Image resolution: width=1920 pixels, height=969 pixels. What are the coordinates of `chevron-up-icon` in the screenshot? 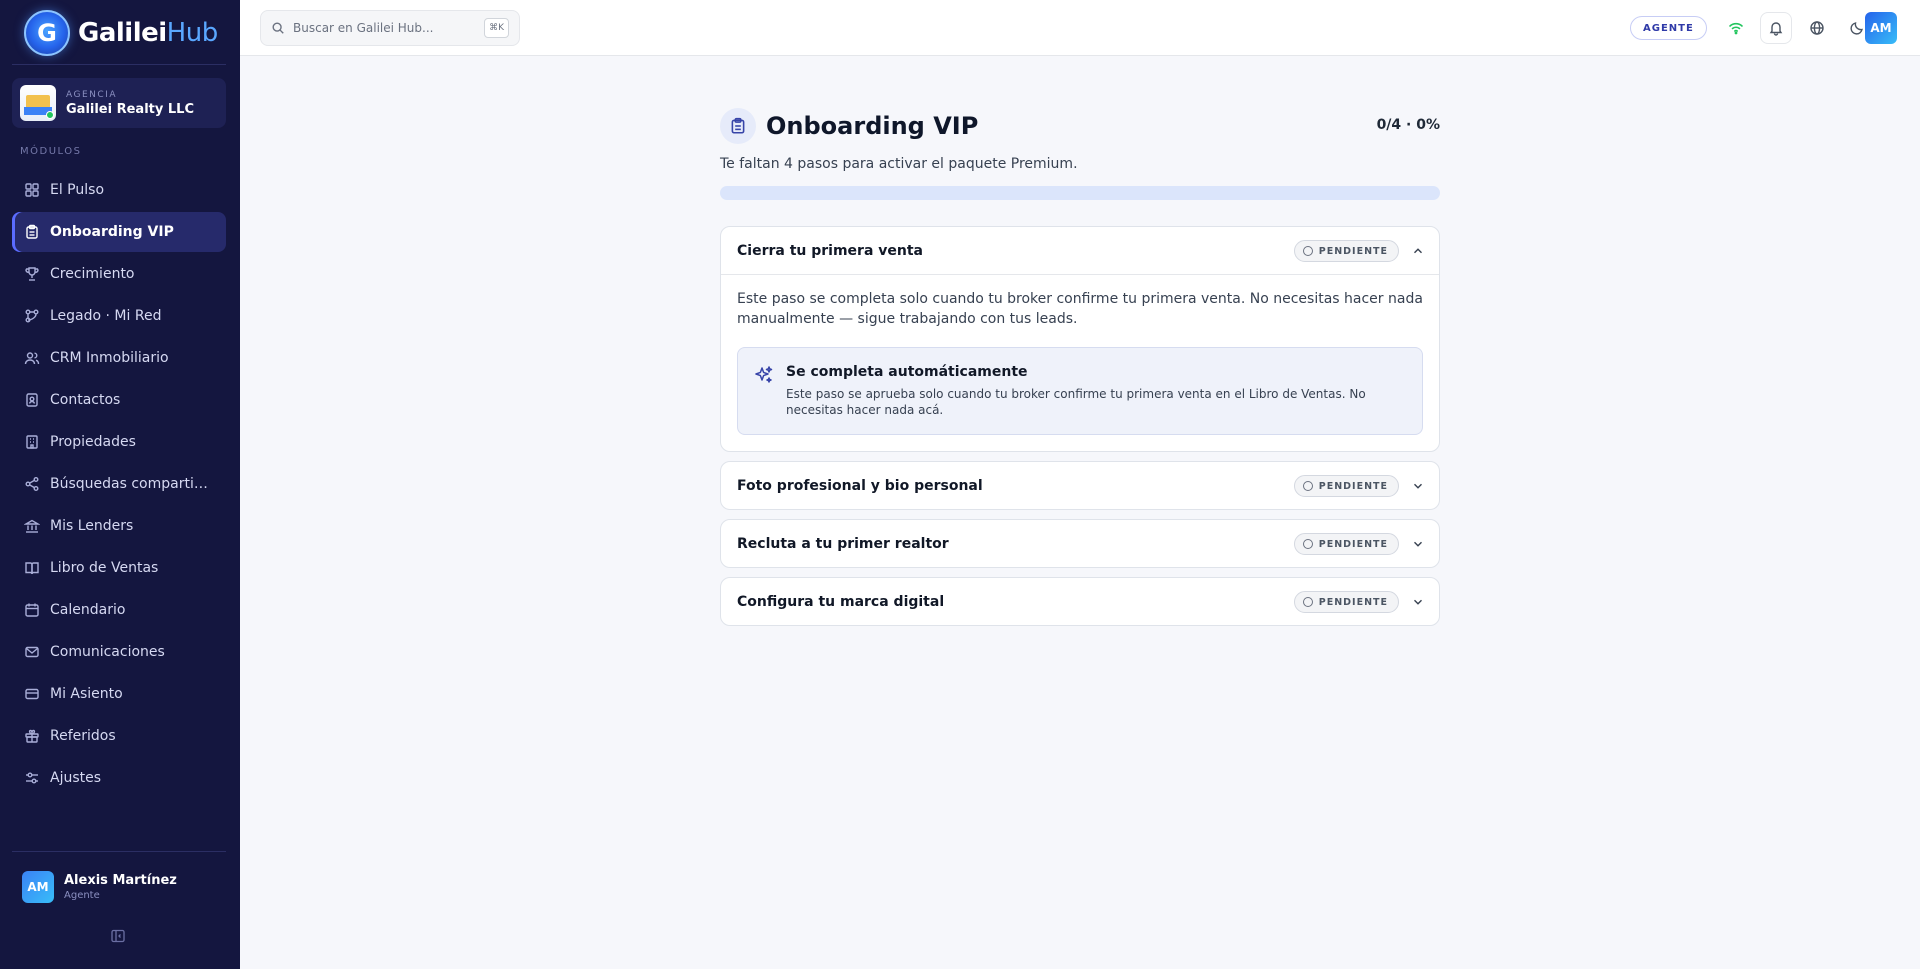 It's located at (1418, 251).